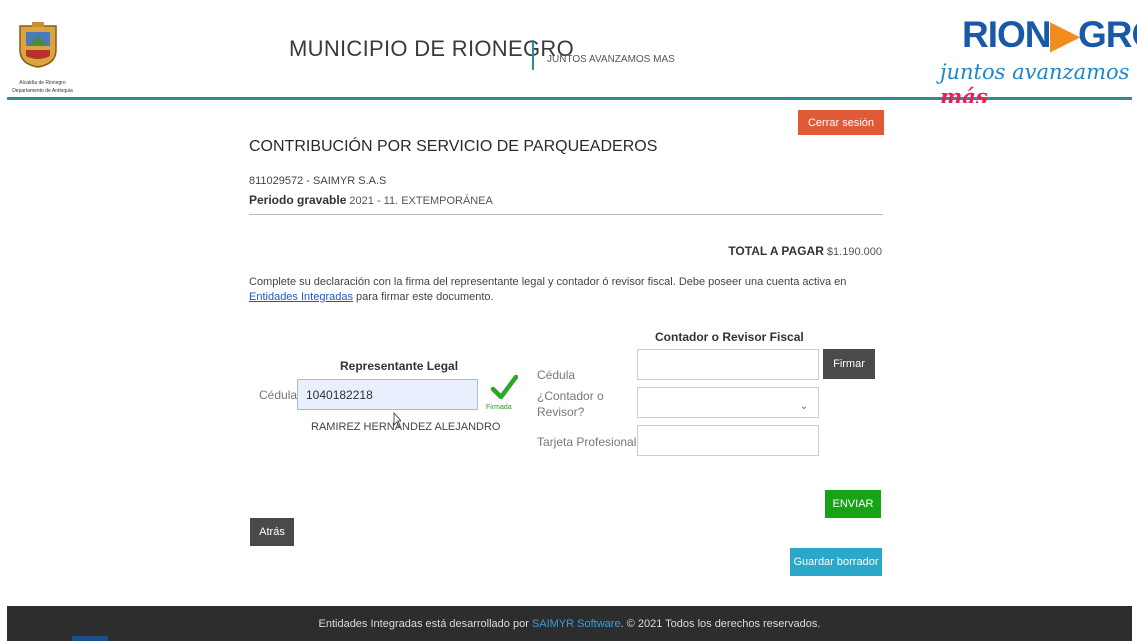 Image resolution: width=1137 pixels, height=641 pixels. I want to click on total-label: TOTAL A PAGAR, so click(776, 251).